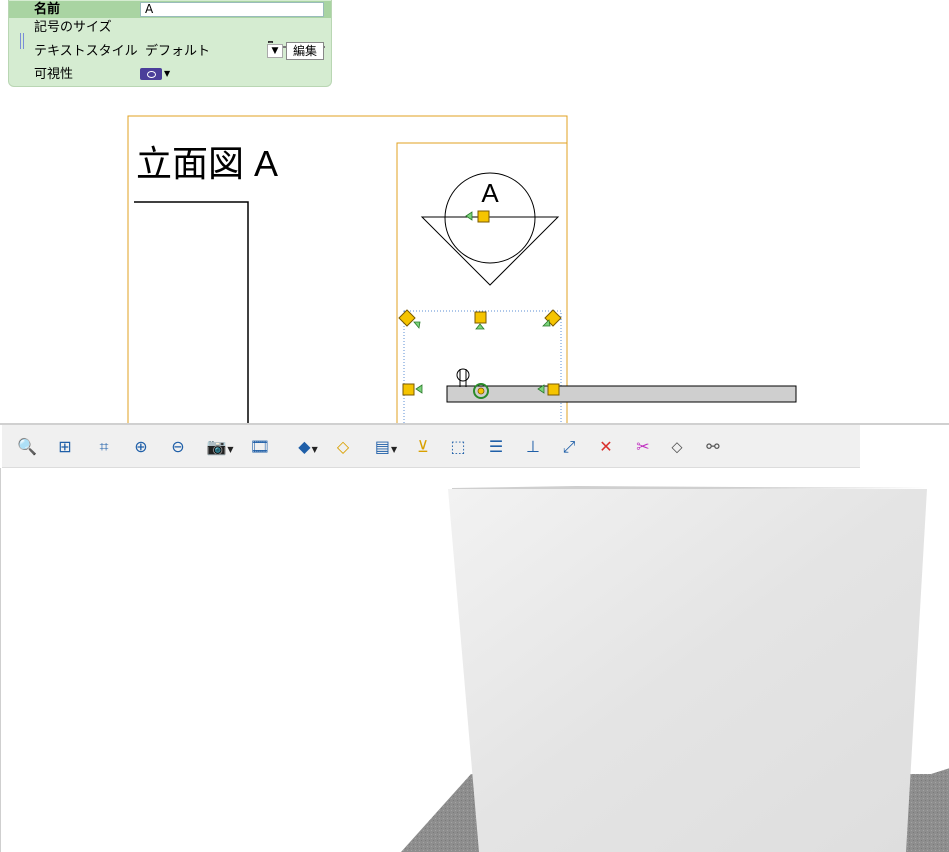 The image size is (949, 852). What do you see at coordinates (643, 447) in the screenshot?
I see `cut-paste-icon: ✂` at bounding box center [643, 447].